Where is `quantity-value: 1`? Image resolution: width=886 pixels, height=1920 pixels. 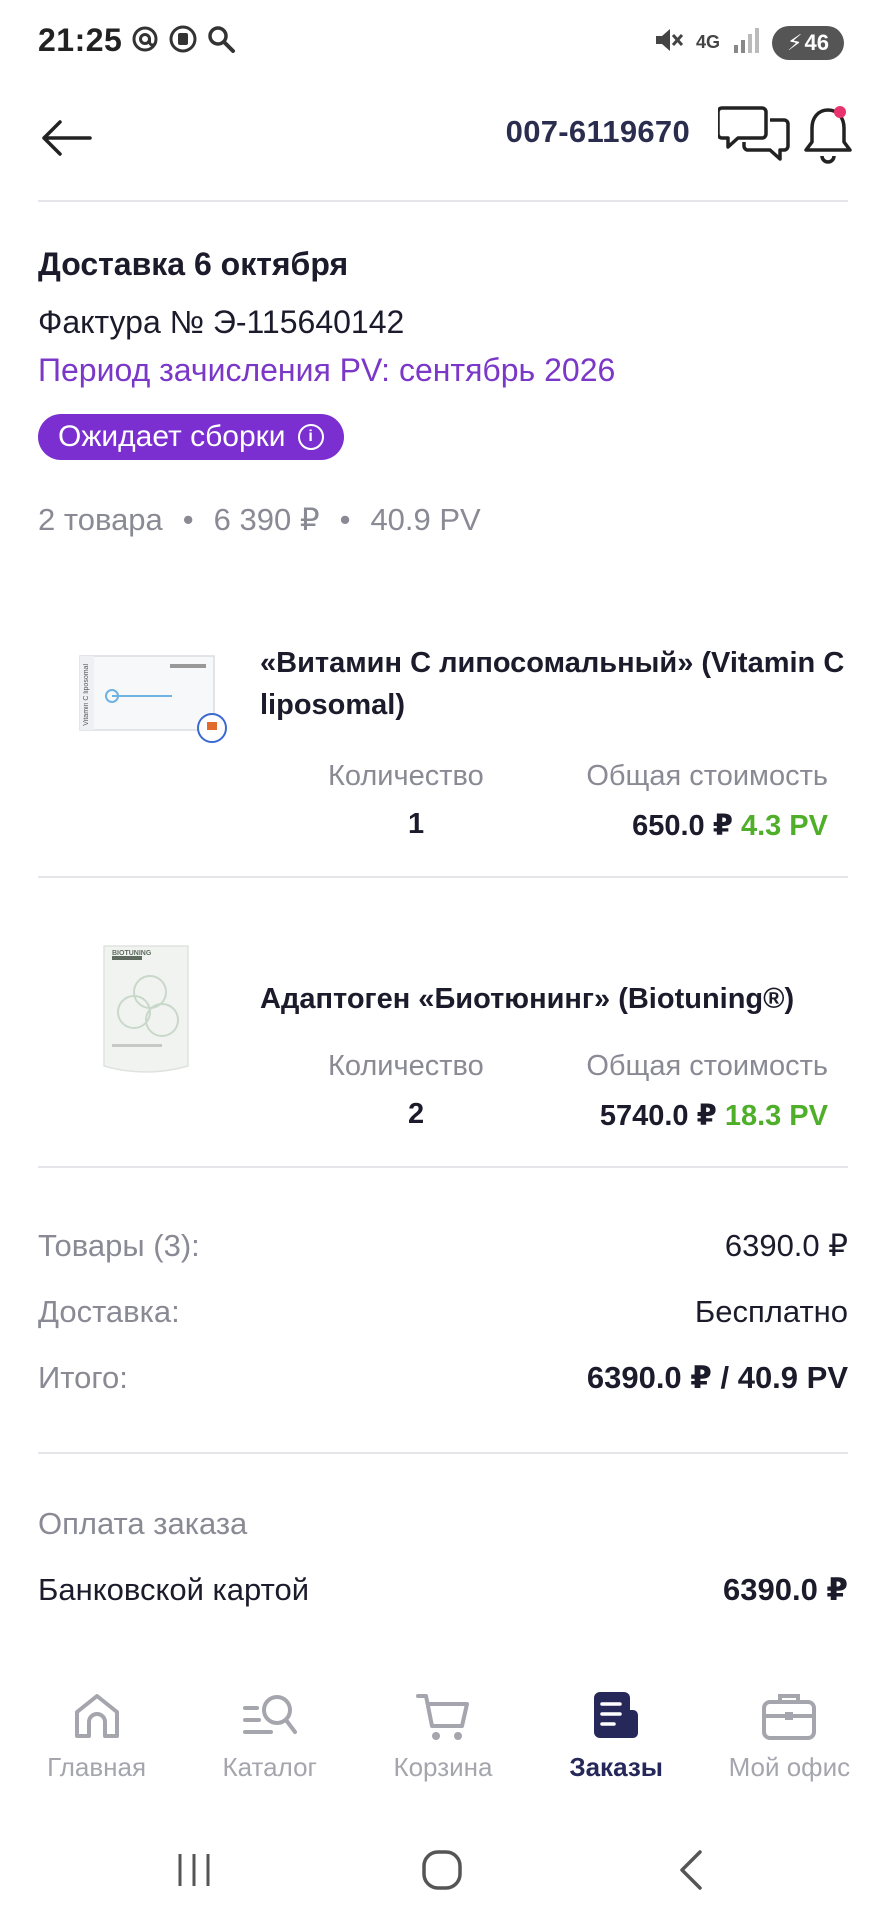 quantity-value: 1 is located at coordinates (416, 824).